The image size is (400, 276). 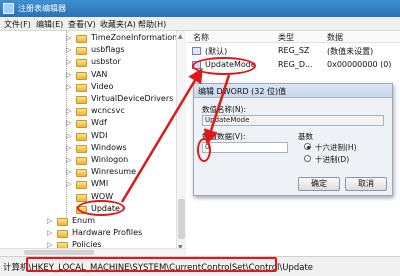 What do you see at coordinates (114, 172) in the screenshot?
I see `tree-item-label: Winresume` at bounding box center [114, 172].